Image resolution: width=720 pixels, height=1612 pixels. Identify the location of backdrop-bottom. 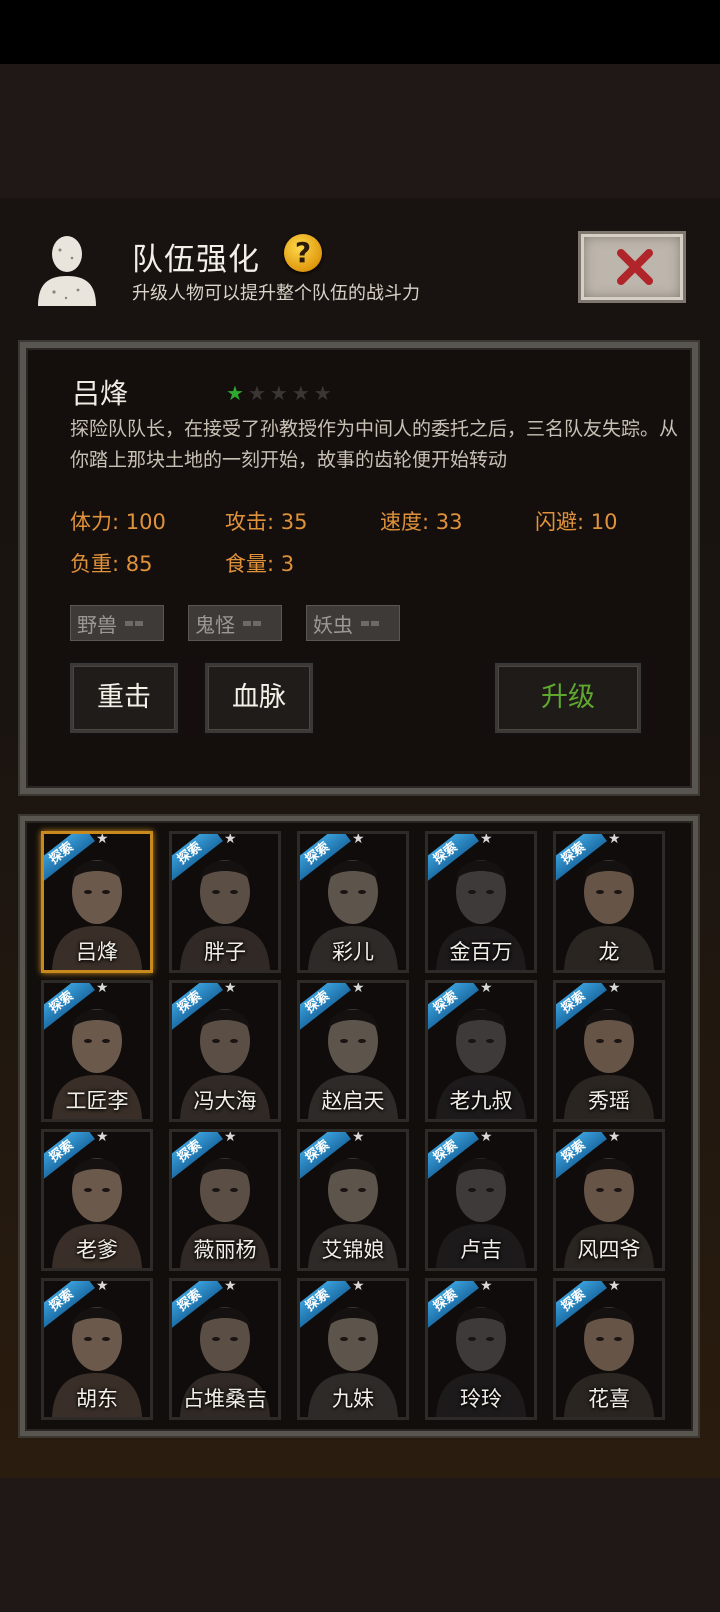
(360, 1545).